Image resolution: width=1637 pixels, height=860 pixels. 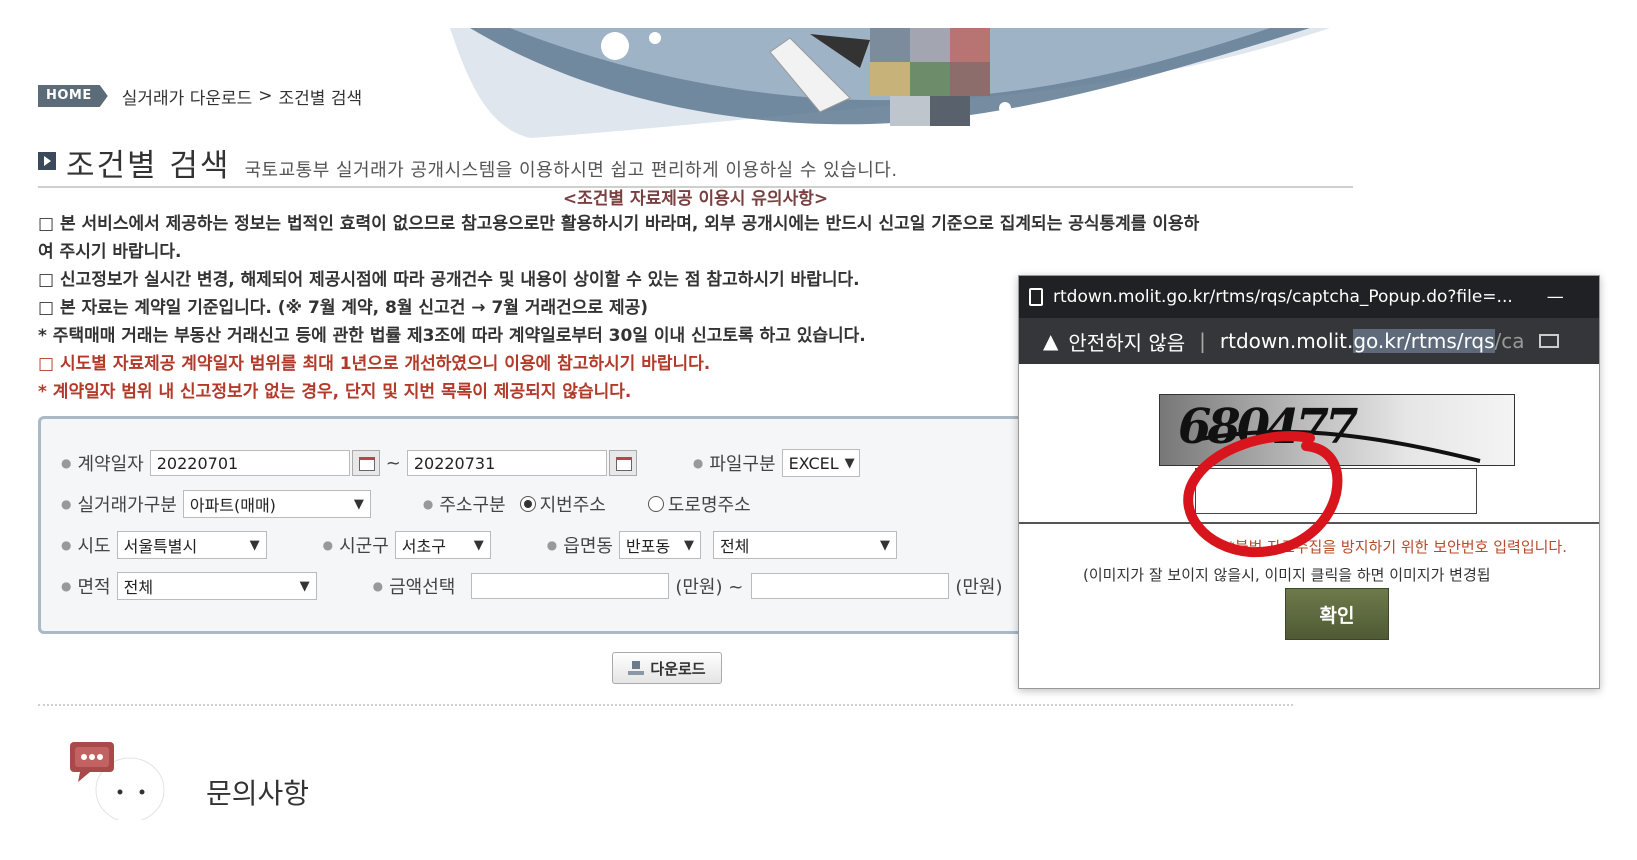 What do you see at coordinates (1126, 341) in the screenshot?
I see `security-warning-label: 안전하지 않음` at bounding box center [1126, 341].